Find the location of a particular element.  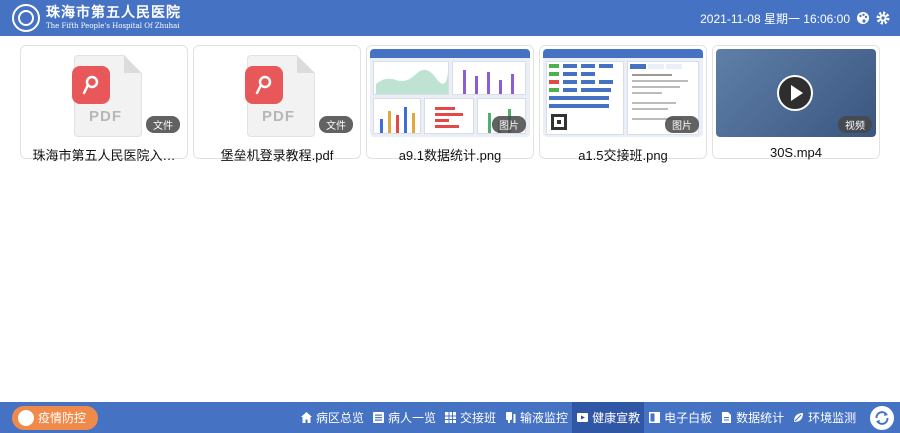

image-thumbnail-handover: 图片 is located at coordinates (623, 93).